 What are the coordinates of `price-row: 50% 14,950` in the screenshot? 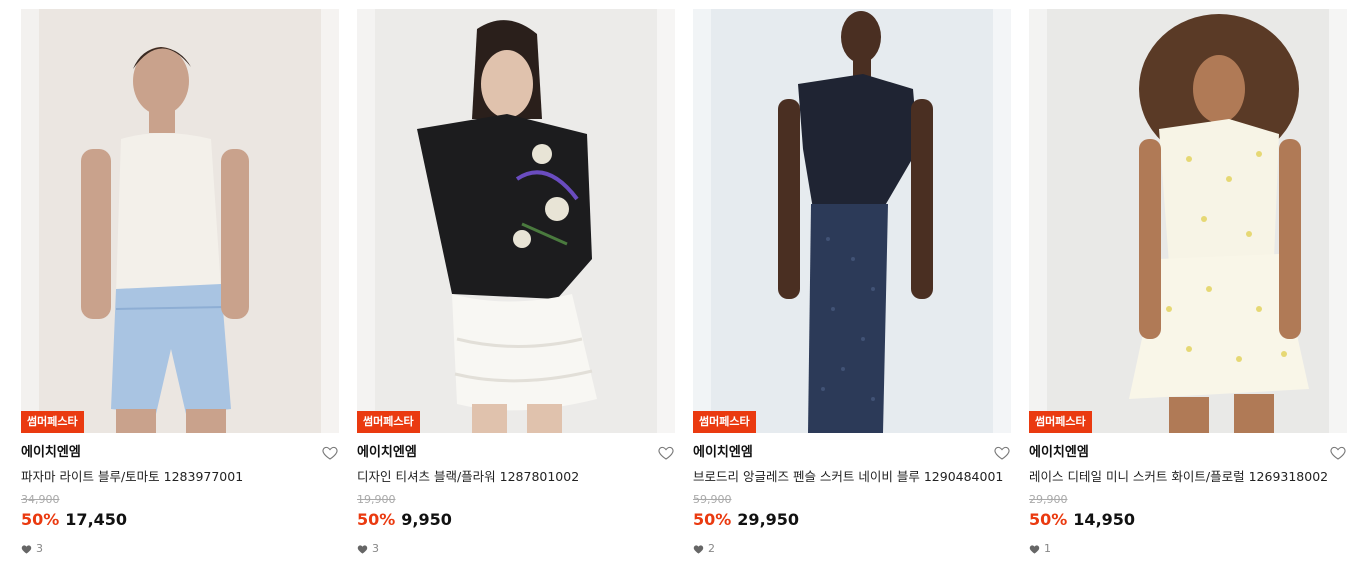 It's located at (1188, 520).